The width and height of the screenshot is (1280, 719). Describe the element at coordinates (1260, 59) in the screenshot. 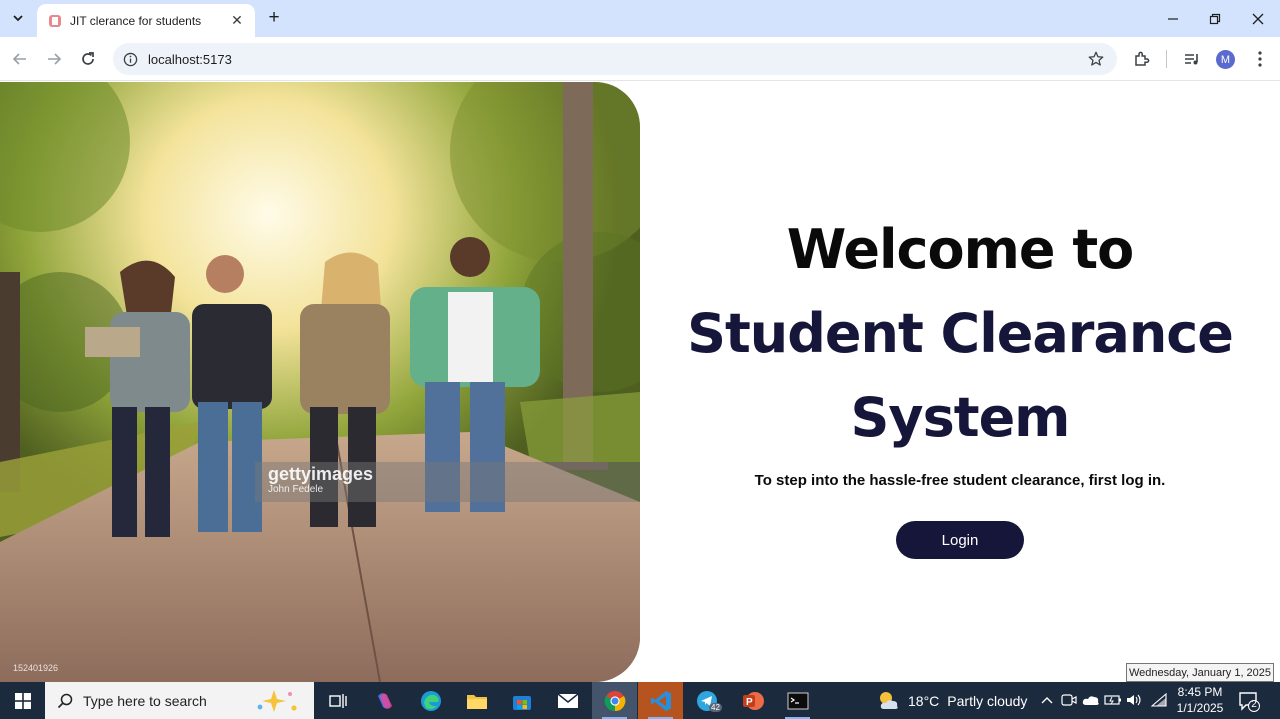

I see `kebab-menu-icon` at that location.